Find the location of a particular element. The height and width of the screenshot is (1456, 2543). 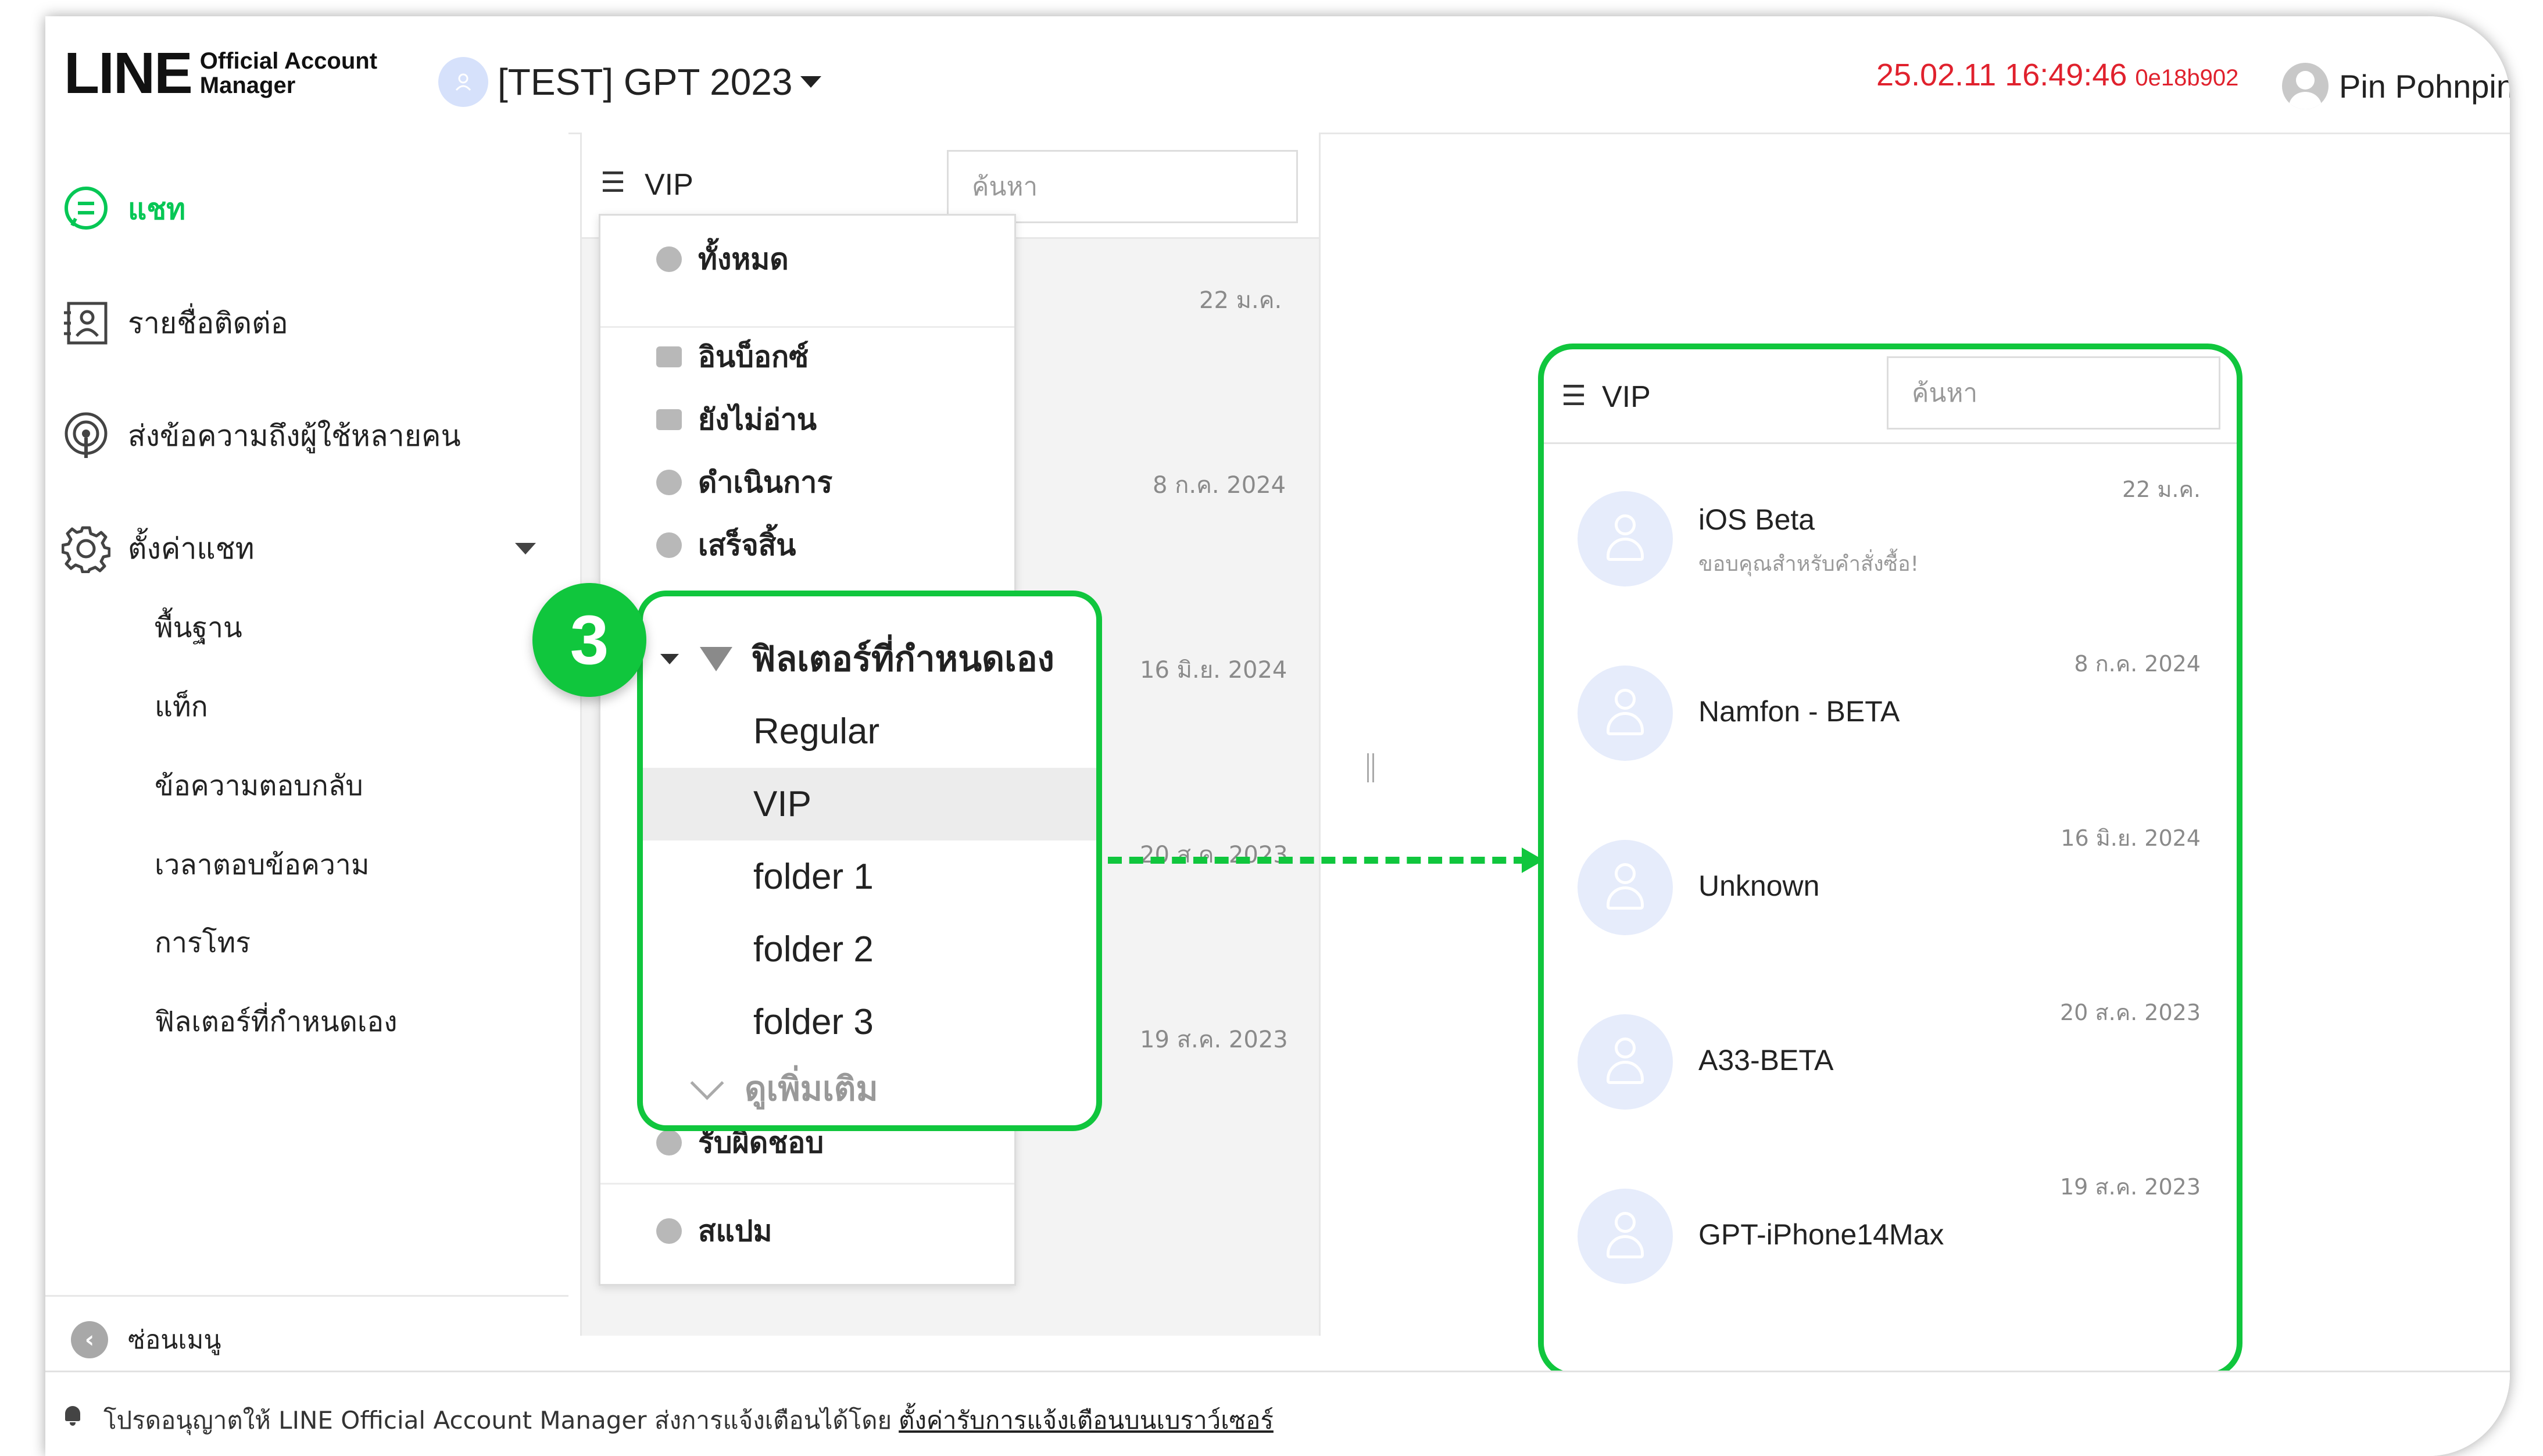

custom-filter-item-folder-3: folder 3 is located at coordinates (869, 1022).